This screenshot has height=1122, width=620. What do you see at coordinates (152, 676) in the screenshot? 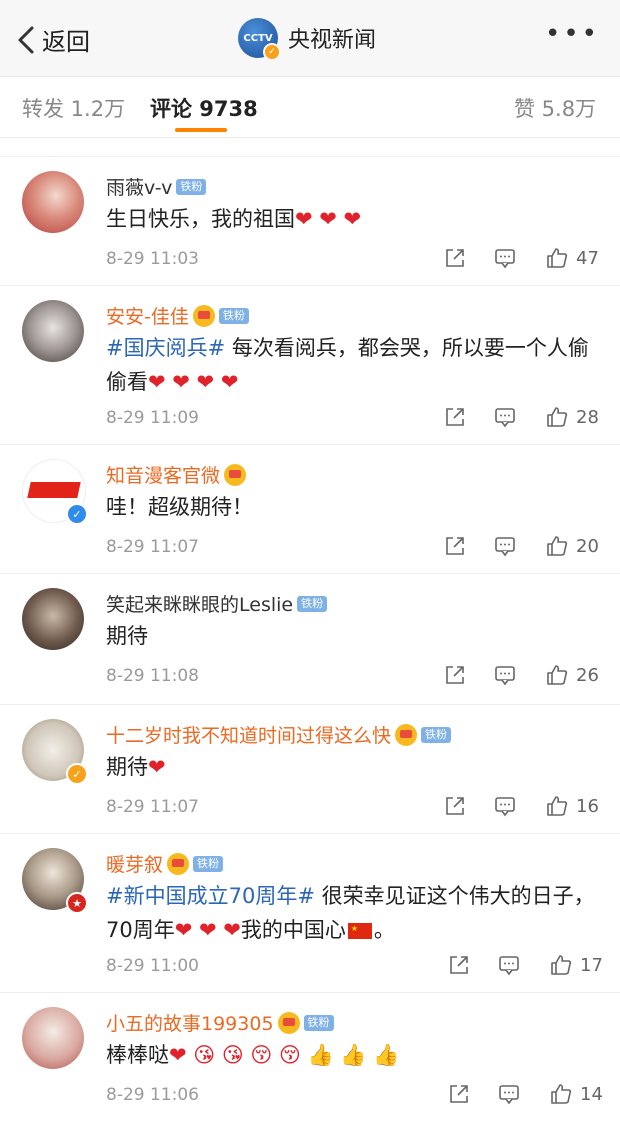
I see `comment-time: 8-29 11:08` at bounding box center [152, 676].